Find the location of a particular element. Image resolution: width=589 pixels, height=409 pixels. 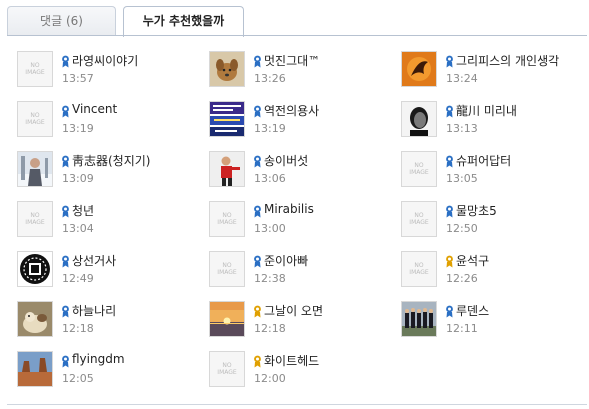

recommender-item: 그리피스의 개인생각 13:24 is located at coordinates (495, 71).